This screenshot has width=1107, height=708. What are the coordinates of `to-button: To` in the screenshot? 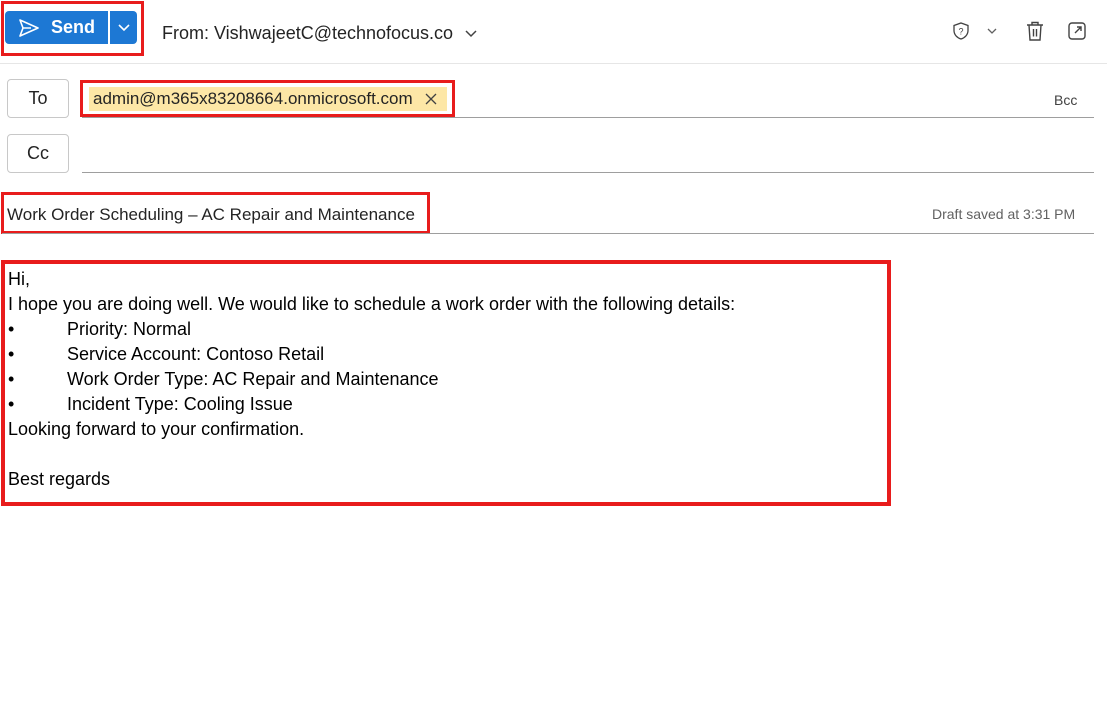 It's located at (38, 98).